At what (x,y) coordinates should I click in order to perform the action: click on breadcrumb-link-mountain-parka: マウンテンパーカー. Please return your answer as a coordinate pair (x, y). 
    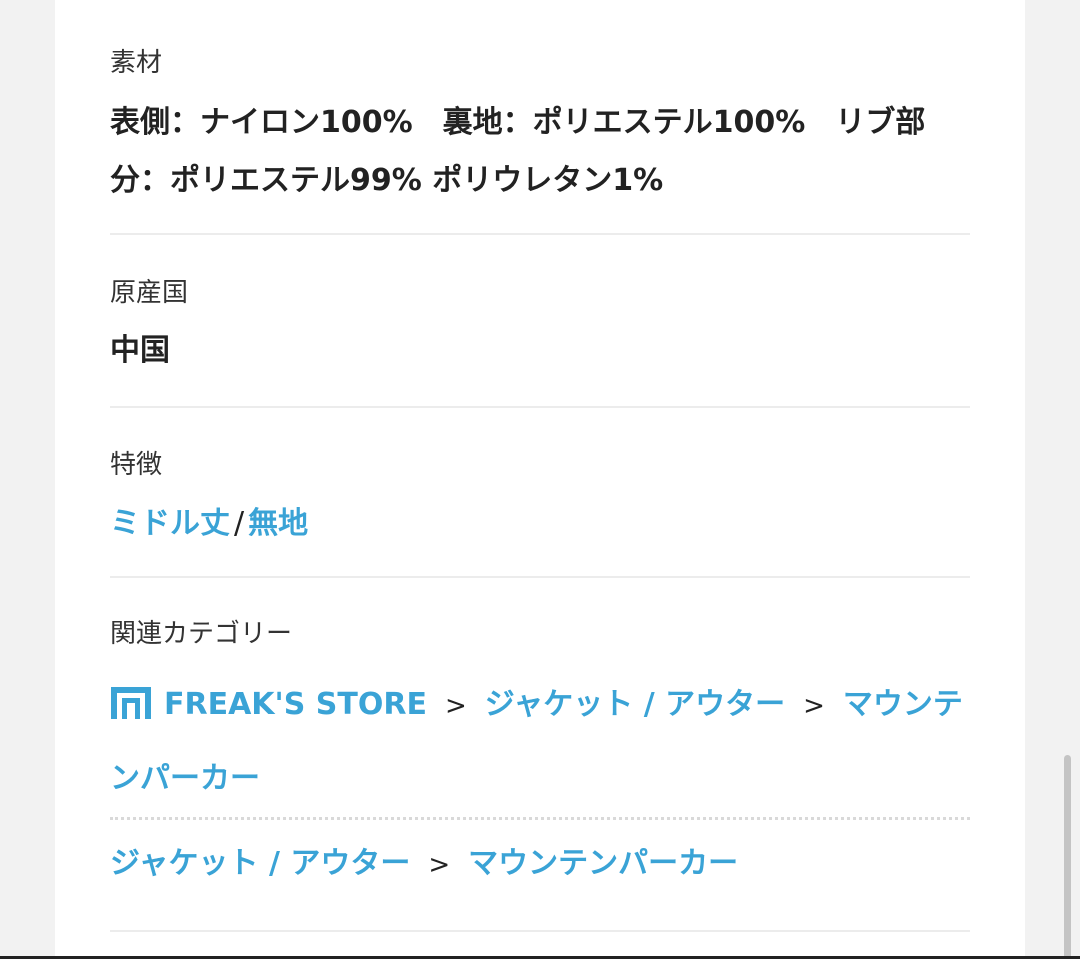
    Looking at the image, I should click on (603, 863).